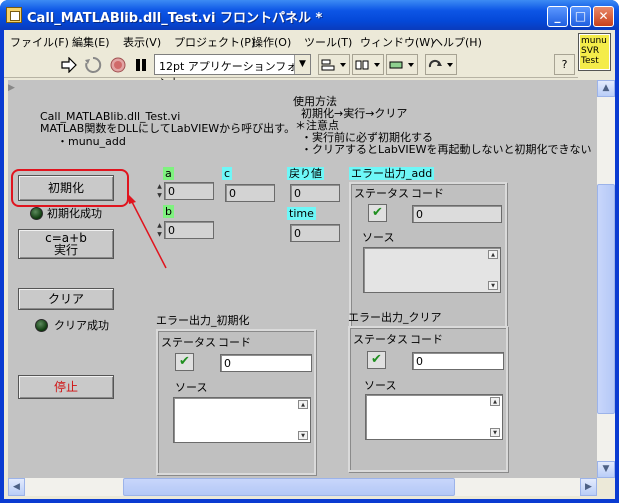 The width and height of the screenshot is (619, 503). I want to click on error-add-status-label: ステータス, so click(381, 193).